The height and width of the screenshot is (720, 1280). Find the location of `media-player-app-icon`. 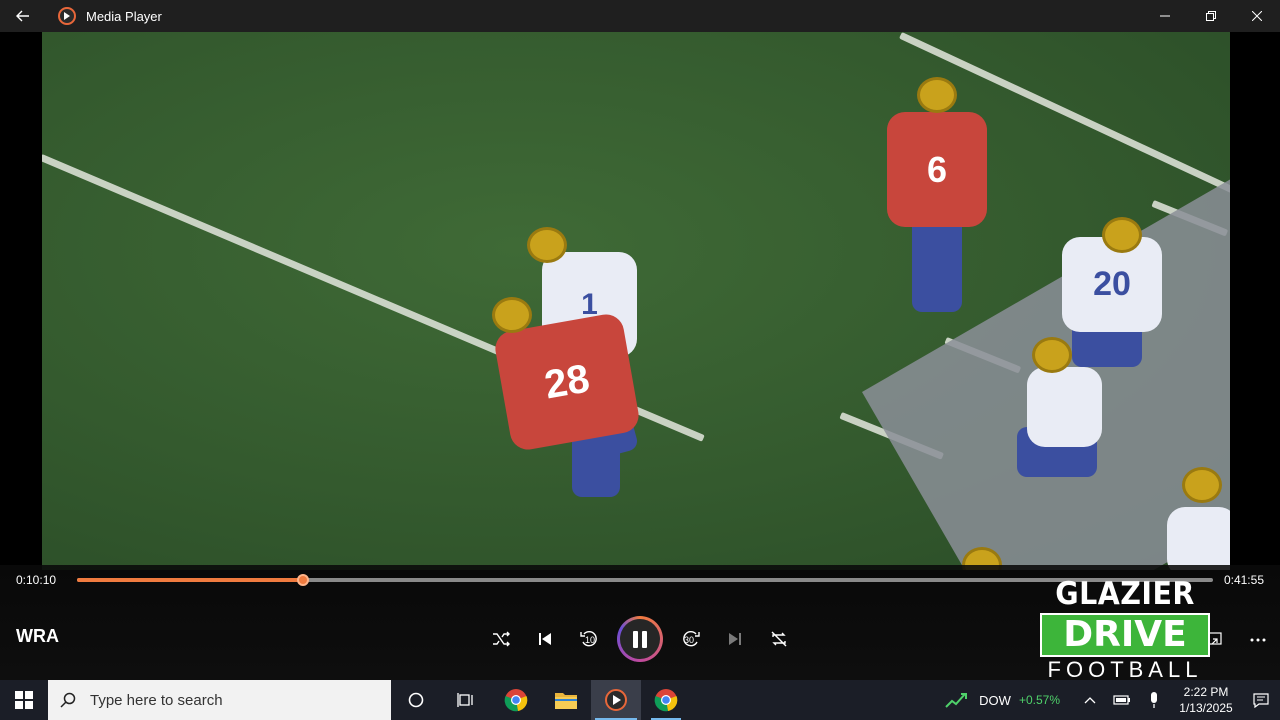

media-player-app-icon is located at coordinates (67, 16).